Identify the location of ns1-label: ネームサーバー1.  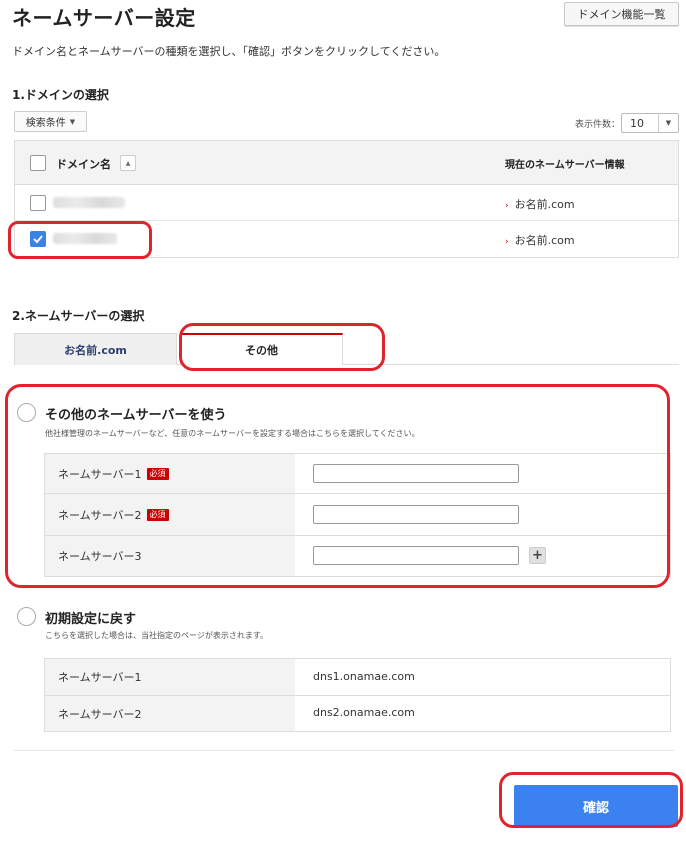
(100, 474).